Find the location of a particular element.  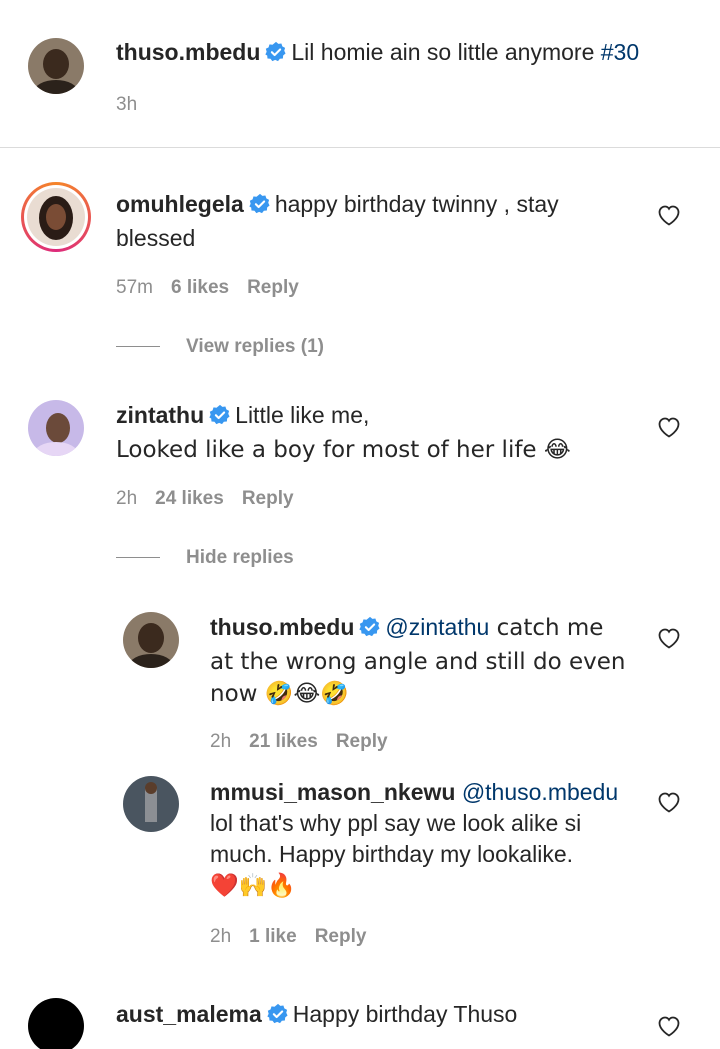

comment-meta: 2h 24 likes Reply is located at coordinates (214, 499).